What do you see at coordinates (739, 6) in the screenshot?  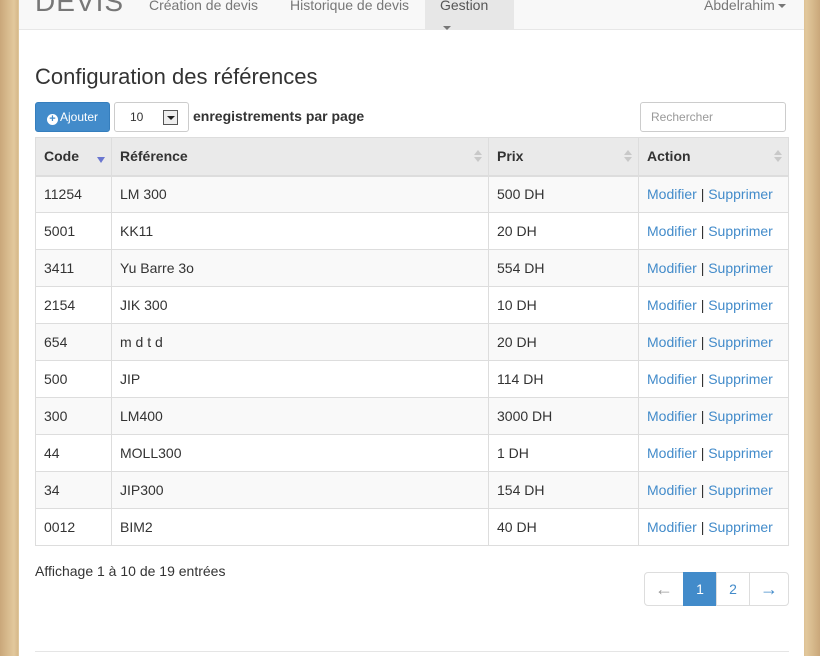 I see `user-name: Abdelrahim` at bounding box center [739, 6].